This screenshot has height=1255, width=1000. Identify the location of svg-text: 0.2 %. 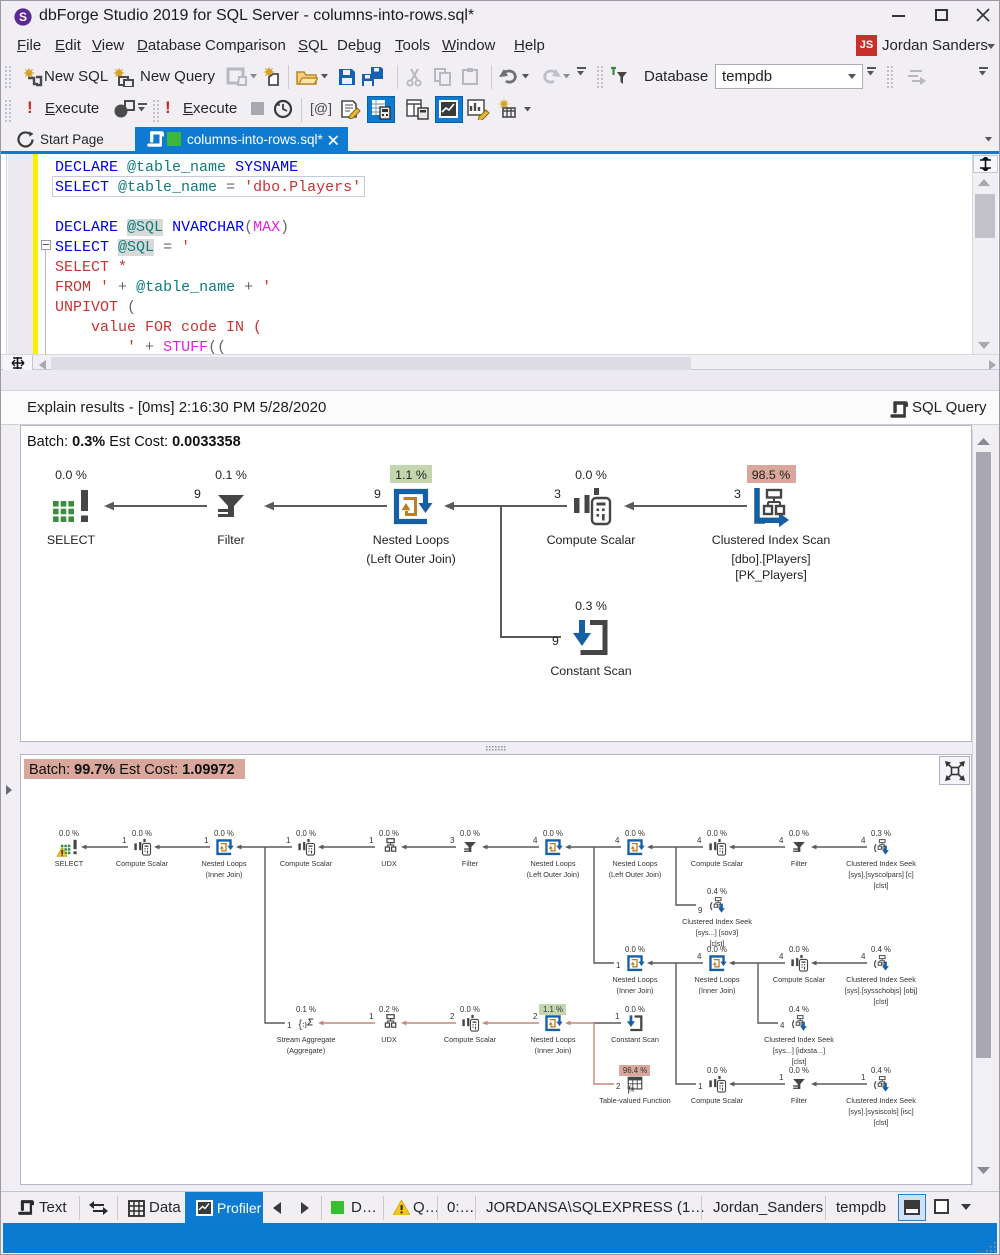
(389, 1009).